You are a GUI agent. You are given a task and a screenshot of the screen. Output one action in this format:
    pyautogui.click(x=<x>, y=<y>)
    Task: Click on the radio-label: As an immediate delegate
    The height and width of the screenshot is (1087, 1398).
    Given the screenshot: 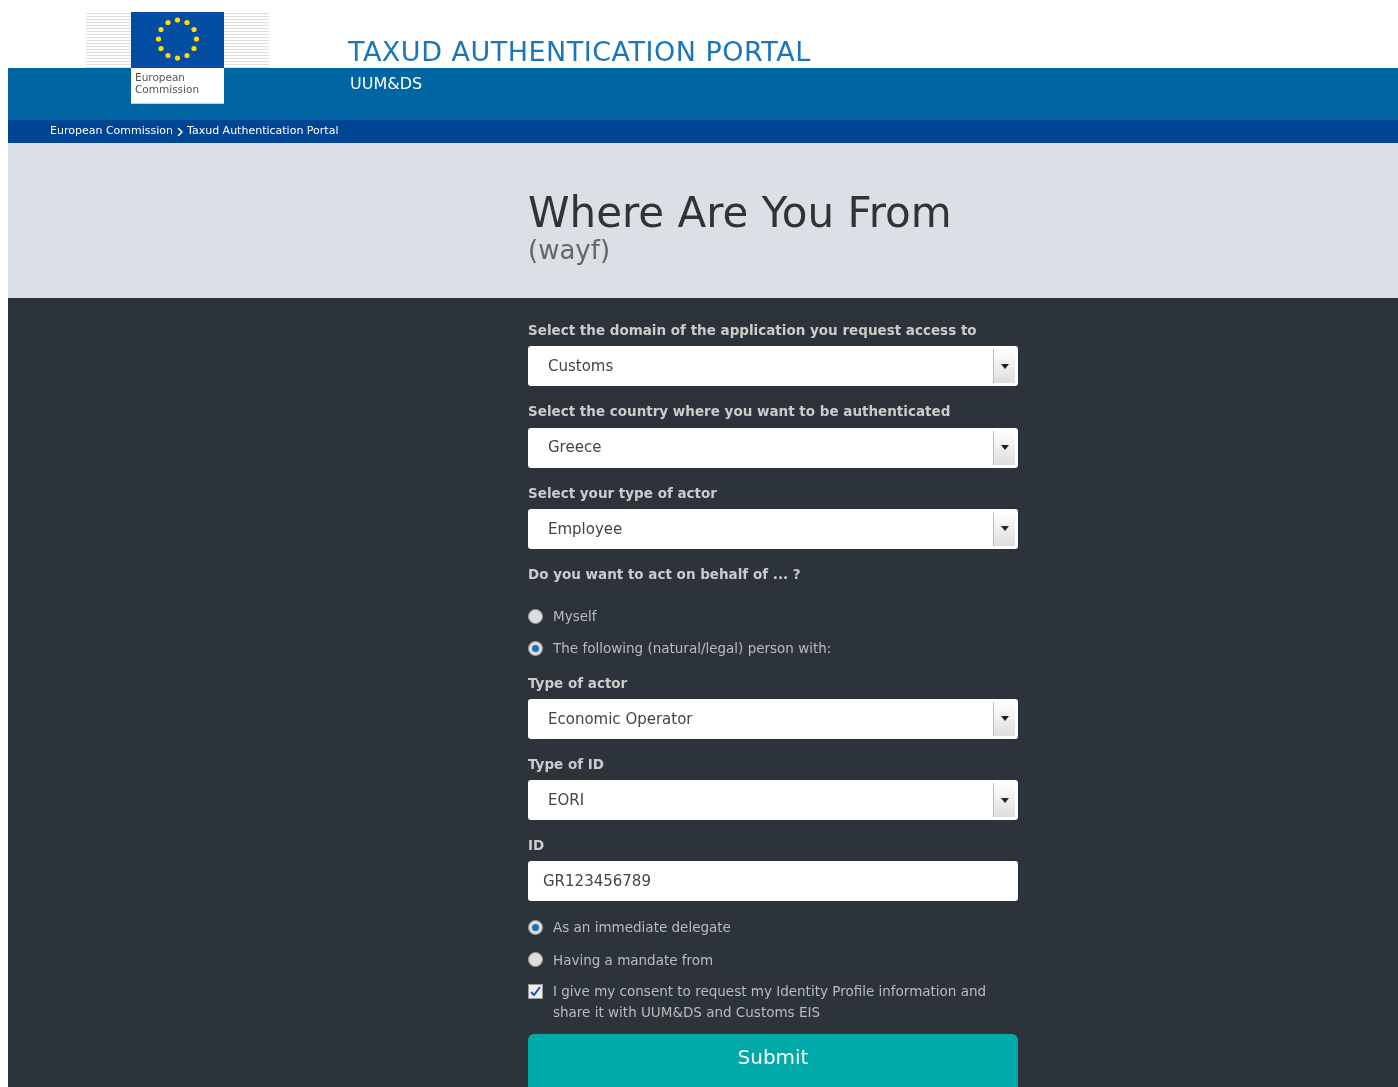 What is the action you would take?
    pyautogui.click(x=642, y=928)
    